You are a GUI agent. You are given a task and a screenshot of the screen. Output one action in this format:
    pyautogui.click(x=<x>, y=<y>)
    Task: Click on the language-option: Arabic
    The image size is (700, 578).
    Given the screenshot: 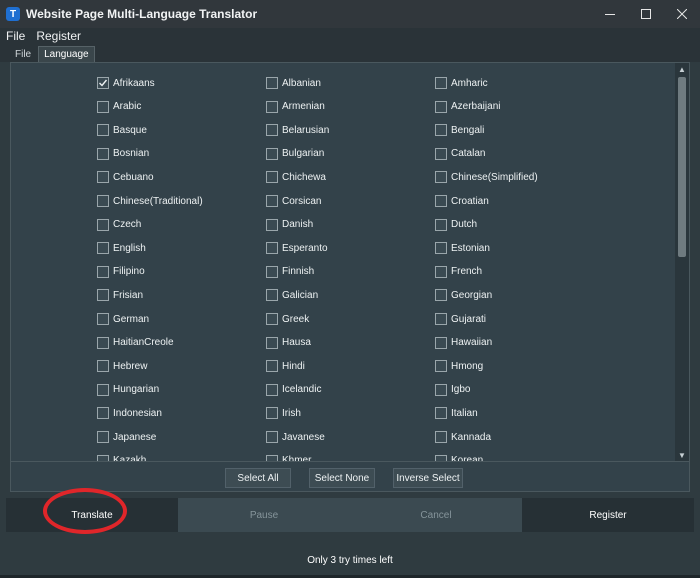 What is the action you would take?
    pyautogui.click(x=119, y=107)
    